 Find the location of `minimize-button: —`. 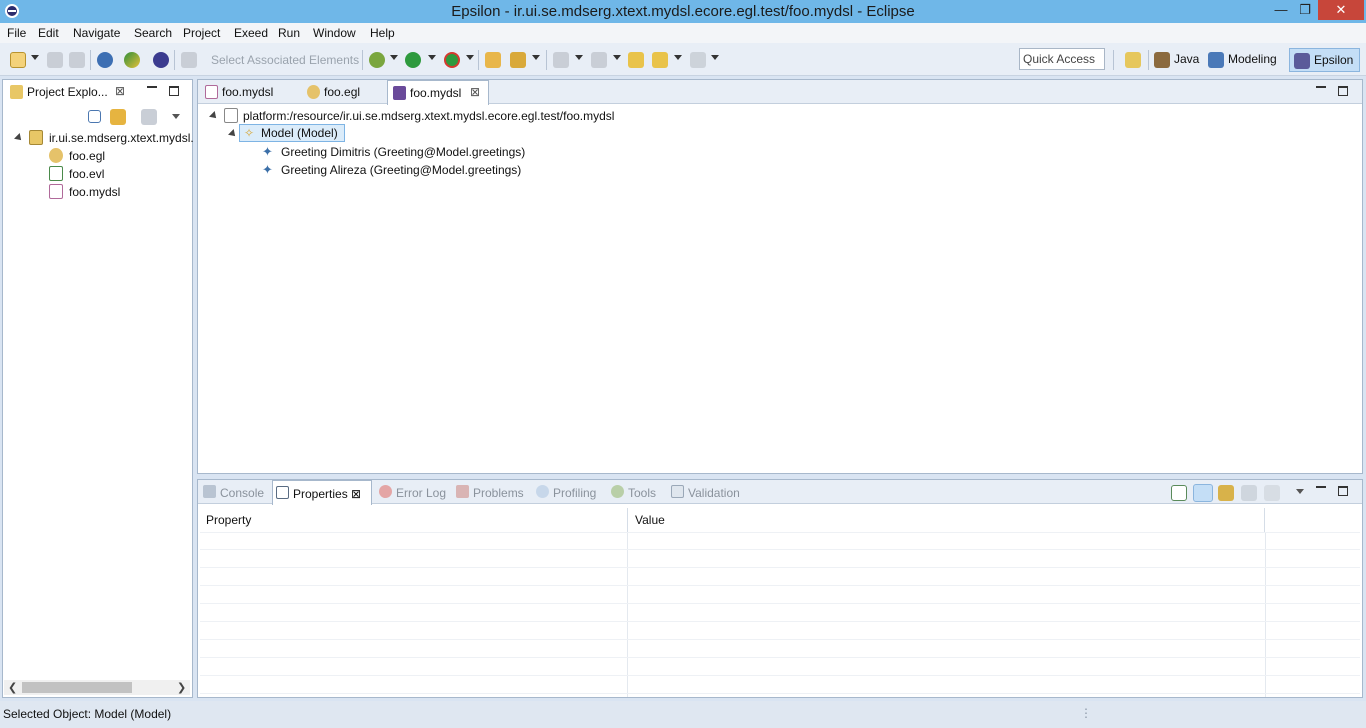

minimize-button: — is located at coordinates (1281, 10).